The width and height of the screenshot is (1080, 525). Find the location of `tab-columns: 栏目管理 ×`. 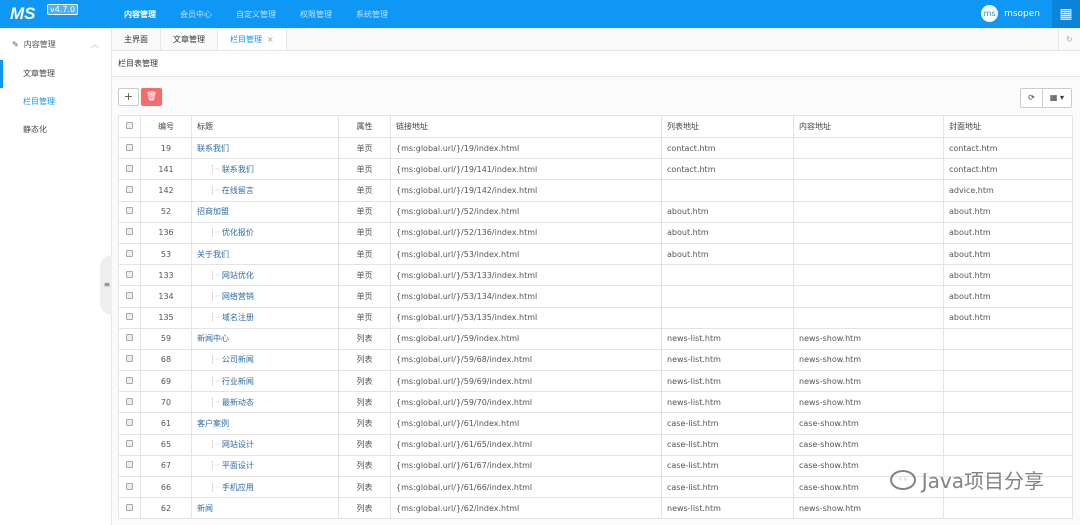

tab-columns: 栏目管理 × is located at coordinates (252, 39).